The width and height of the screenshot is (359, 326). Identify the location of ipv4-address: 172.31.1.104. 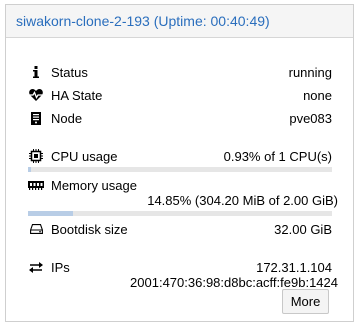
(294, 267).